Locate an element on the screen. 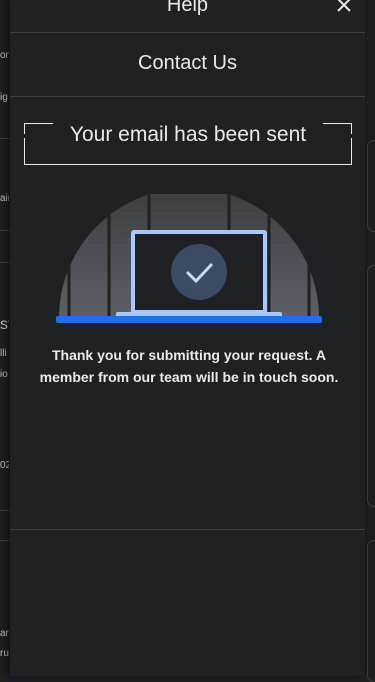 This screenshot has height=682, width=375. page-title: Contact Us is located at coordinates (187, 63).